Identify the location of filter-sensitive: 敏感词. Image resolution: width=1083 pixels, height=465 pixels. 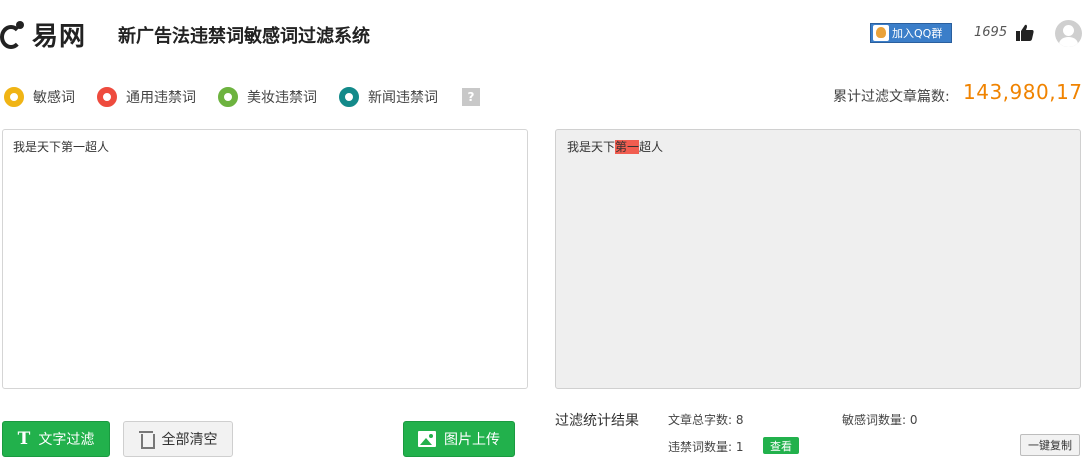
(39, 97).